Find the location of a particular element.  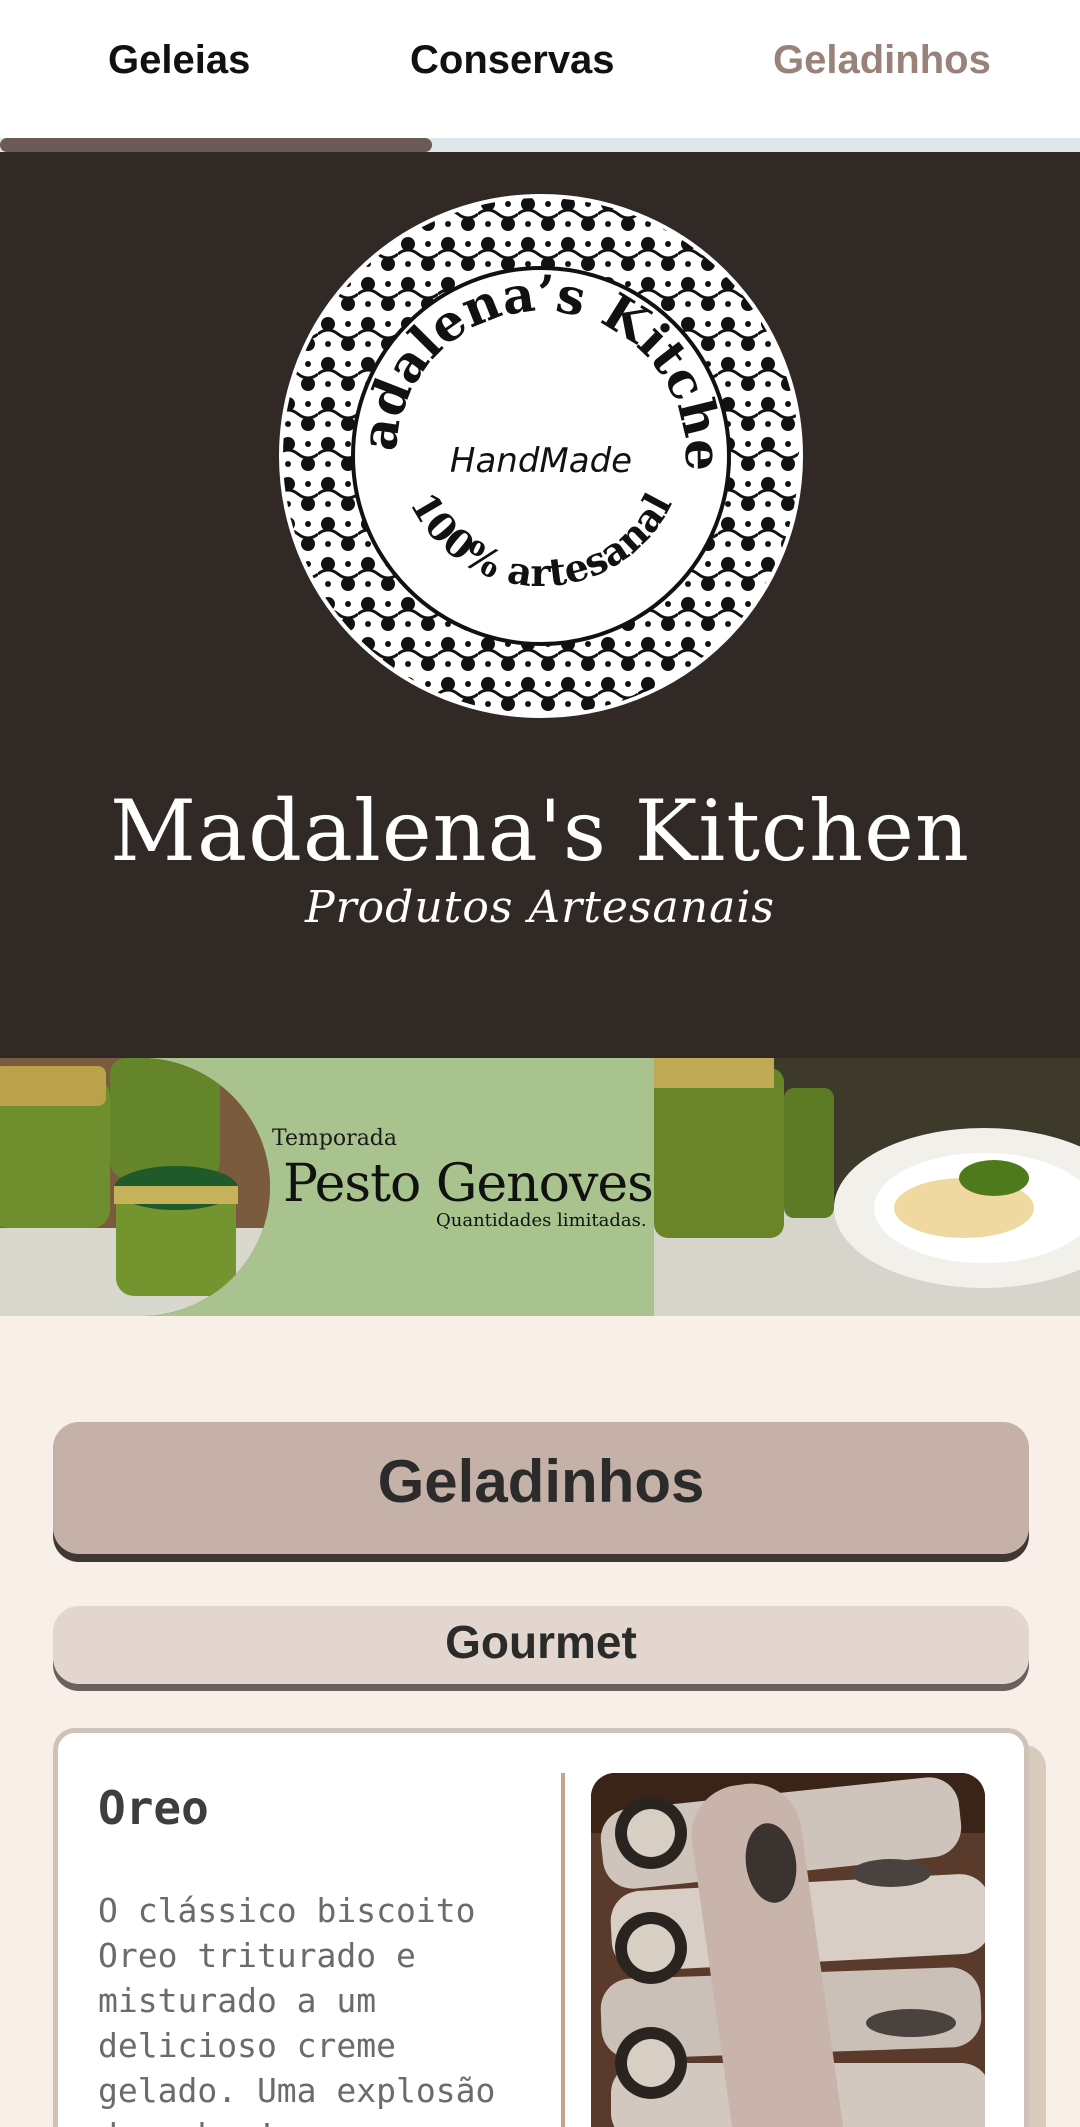

subsection-gourmet-button: Gourmet is located at coordinates (541, 1645).